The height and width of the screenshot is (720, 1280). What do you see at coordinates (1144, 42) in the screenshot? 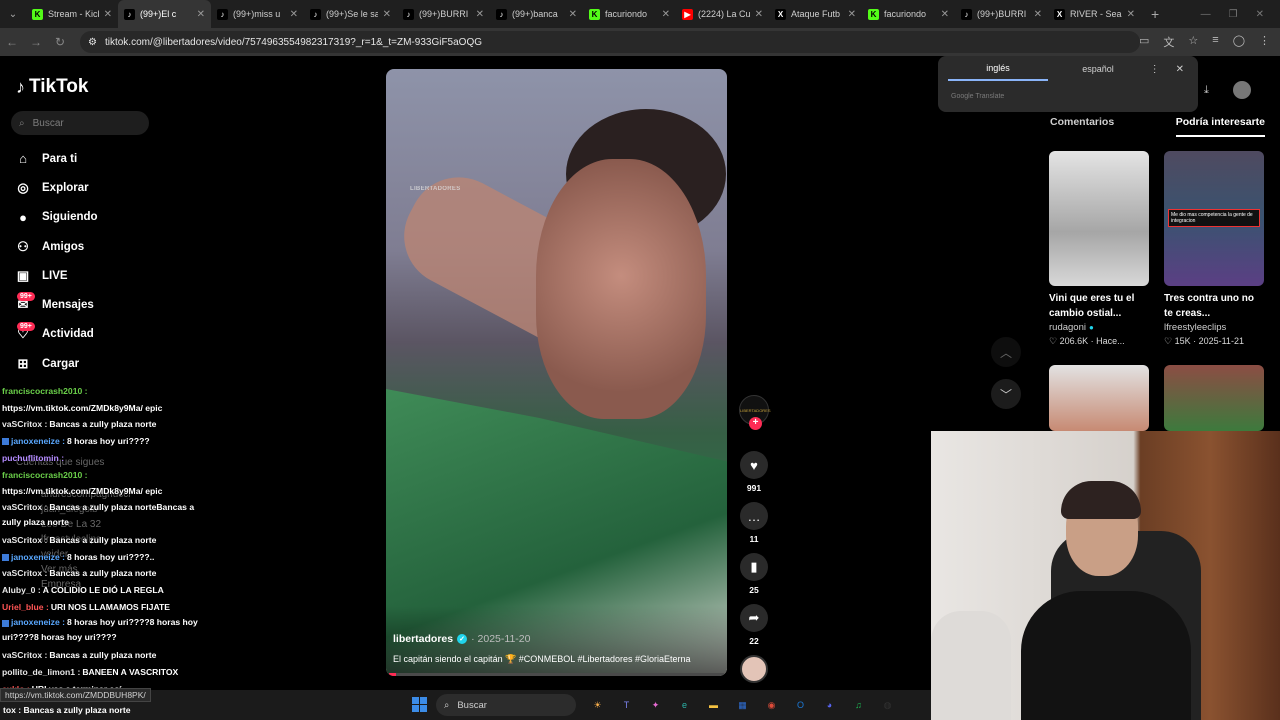
I see `cast-icon: ▭` at bounding box center [1144, 42].